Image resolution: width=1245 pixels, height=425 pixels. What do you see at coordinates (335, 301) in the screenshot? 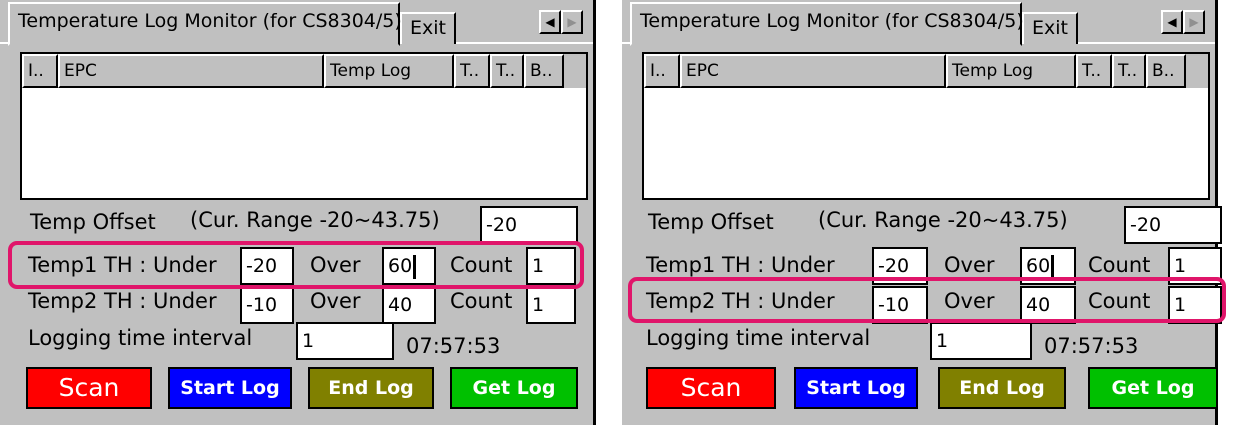
I see `temp2-over-label: Over` at bounding box center [335, 301].